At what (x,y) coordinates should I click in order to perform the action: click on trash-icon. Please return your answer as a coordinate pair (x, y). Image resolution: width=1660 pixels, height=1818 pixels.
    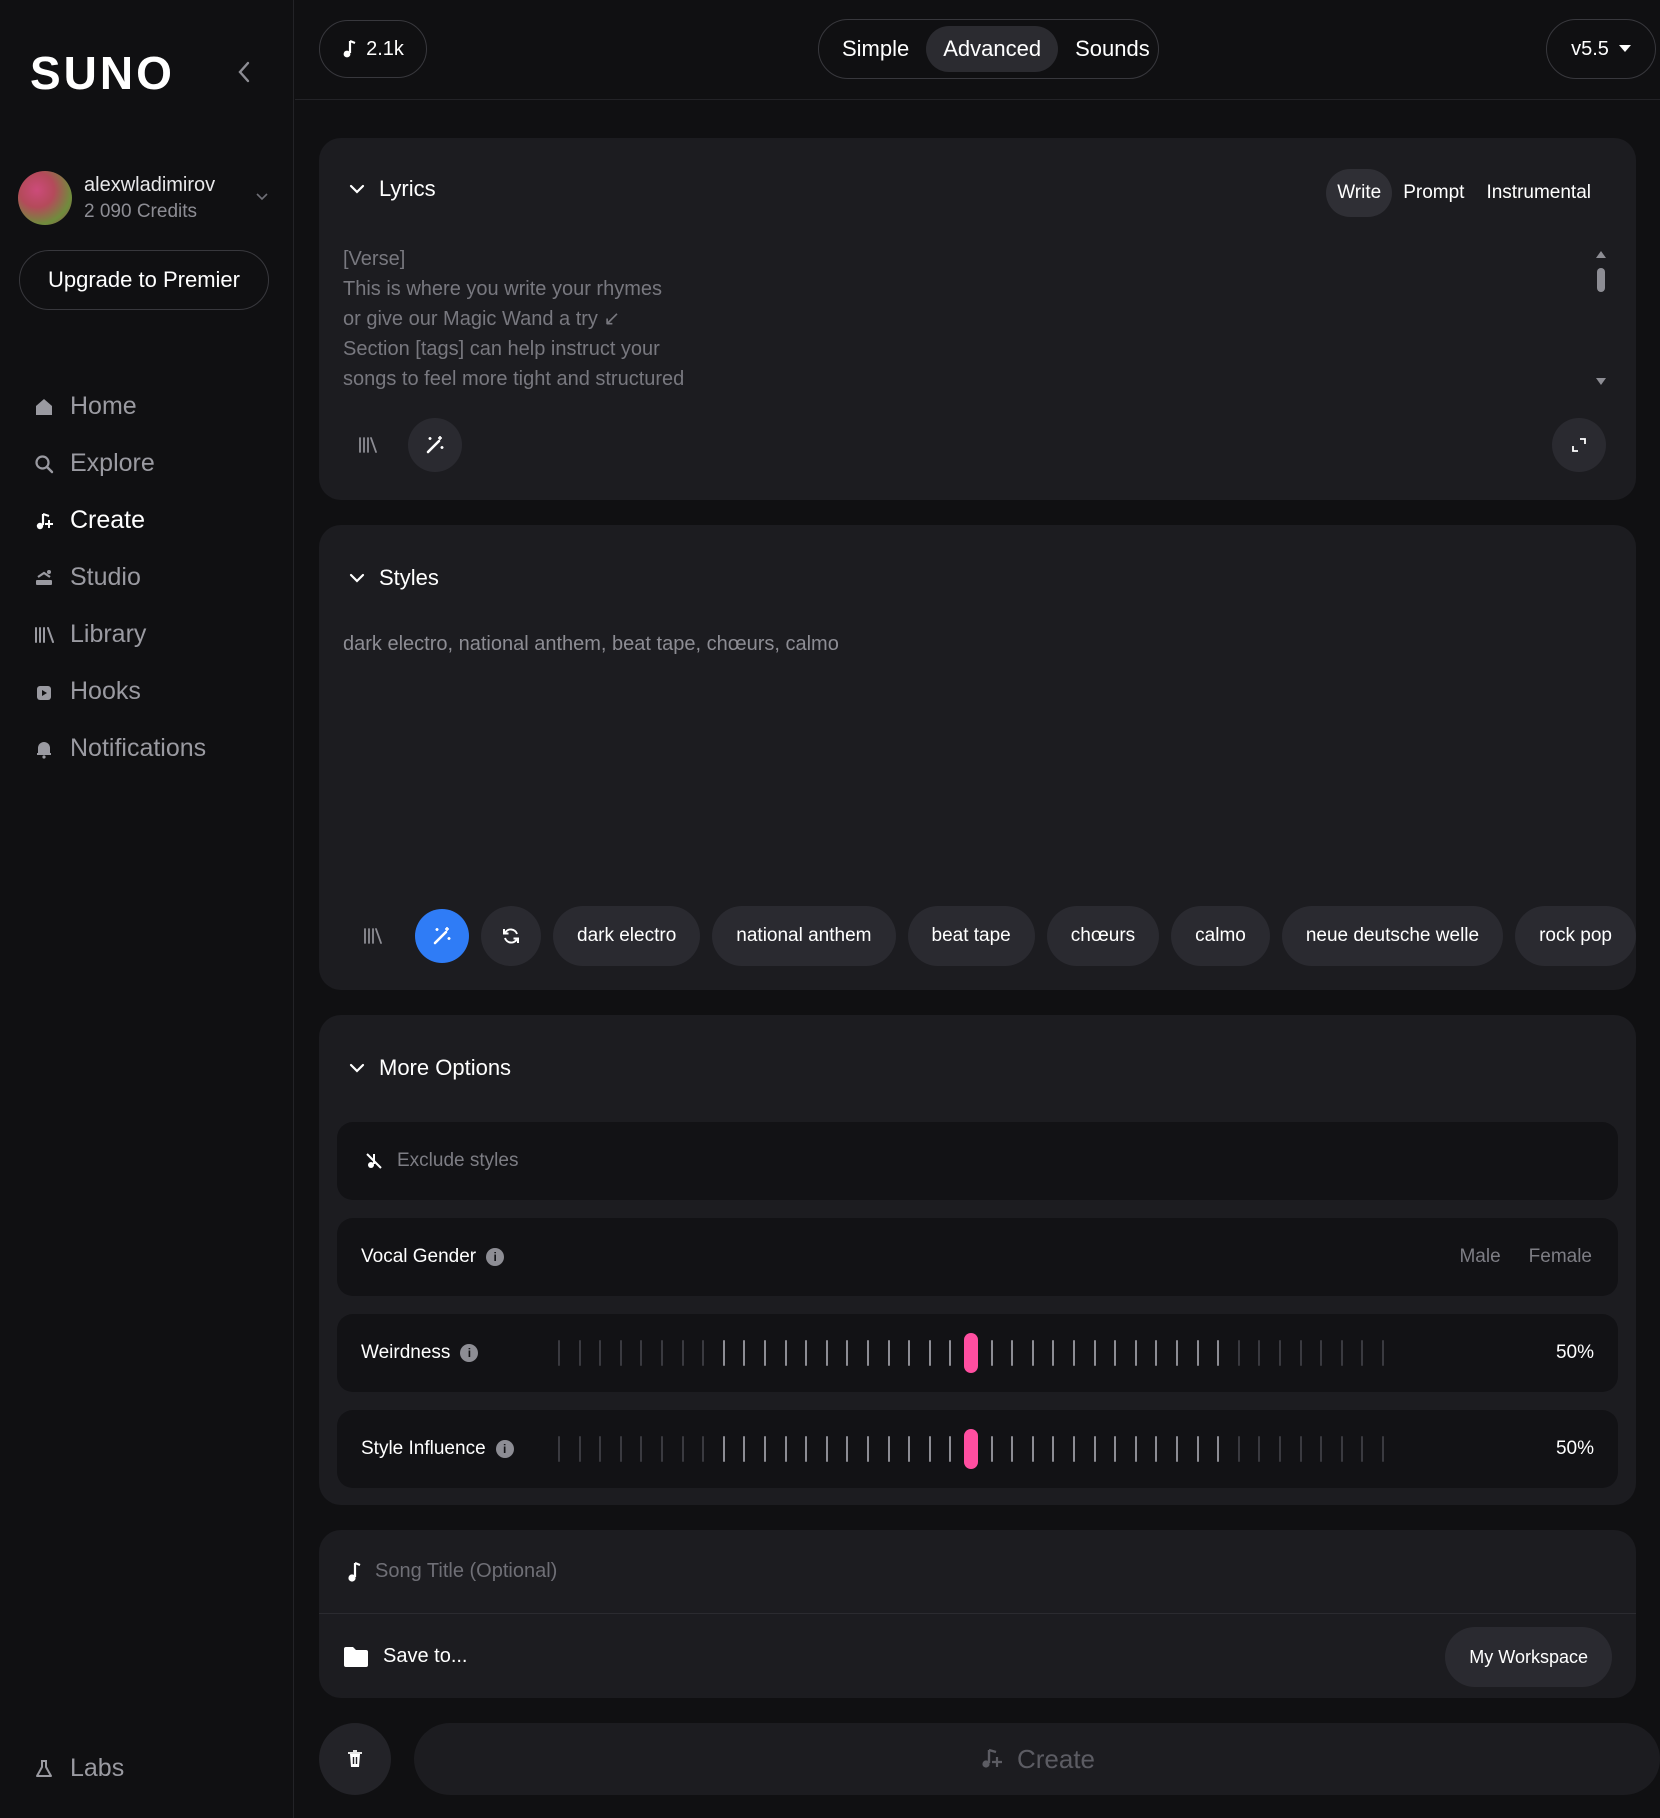
    Looking at the image, I should click on (355, 1758).